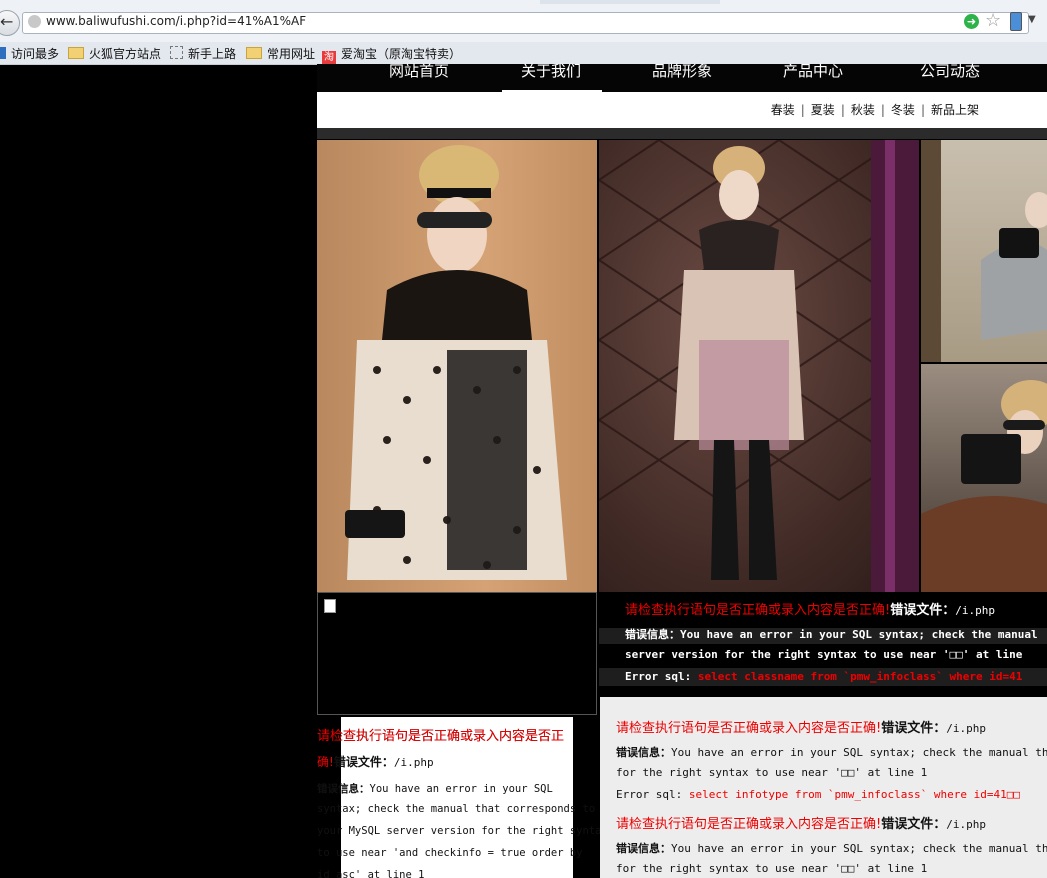  I want to click on sub-nav: 春装 | 夏装 | 秋装 | 冬装 | 新品上架, so click(682, 110).